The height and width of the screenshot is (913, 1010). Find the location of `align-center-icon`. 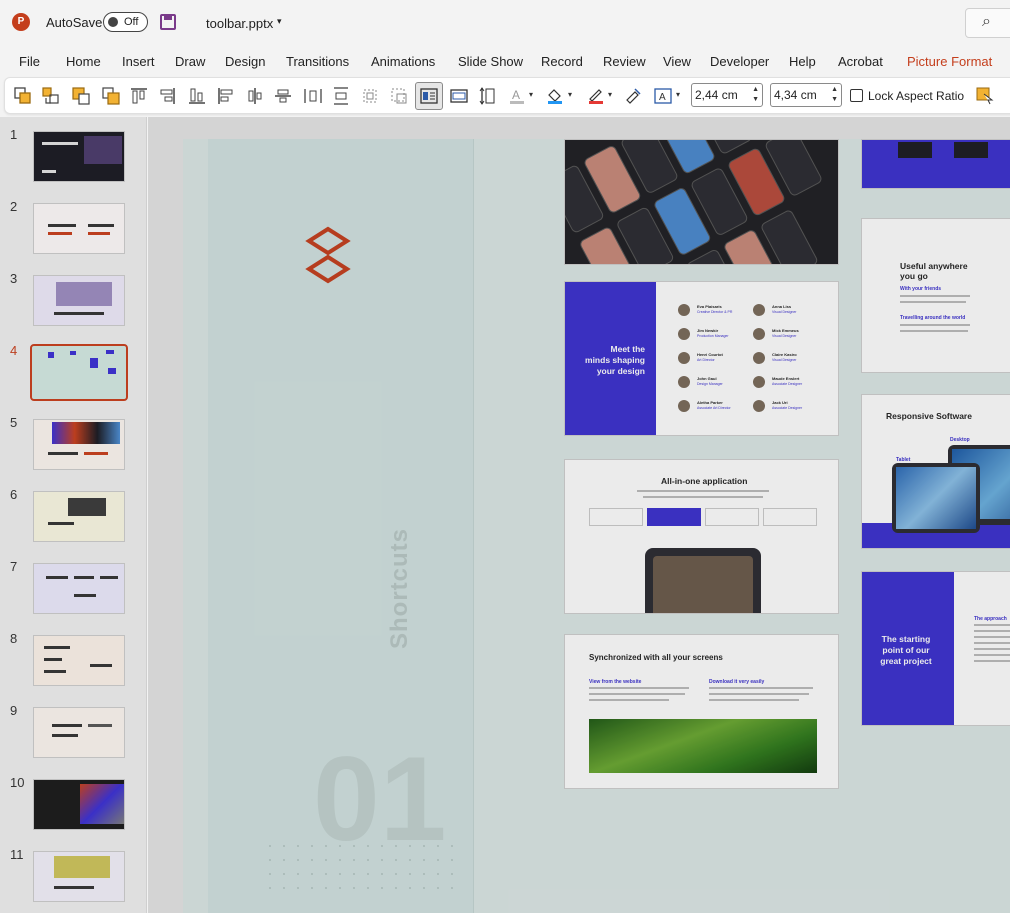

align-center-icon is located at coordinates (255, 96).